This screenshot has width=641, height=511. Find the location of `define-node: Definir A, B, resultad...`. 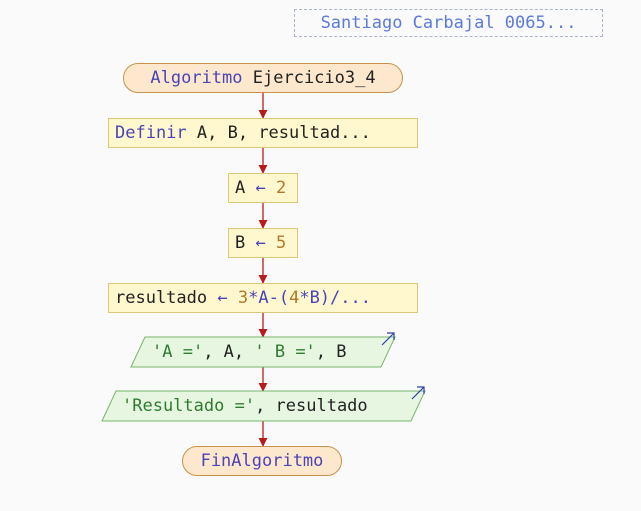

define-node: Definir A, B, resultad... is located at coordinates (263, 133).